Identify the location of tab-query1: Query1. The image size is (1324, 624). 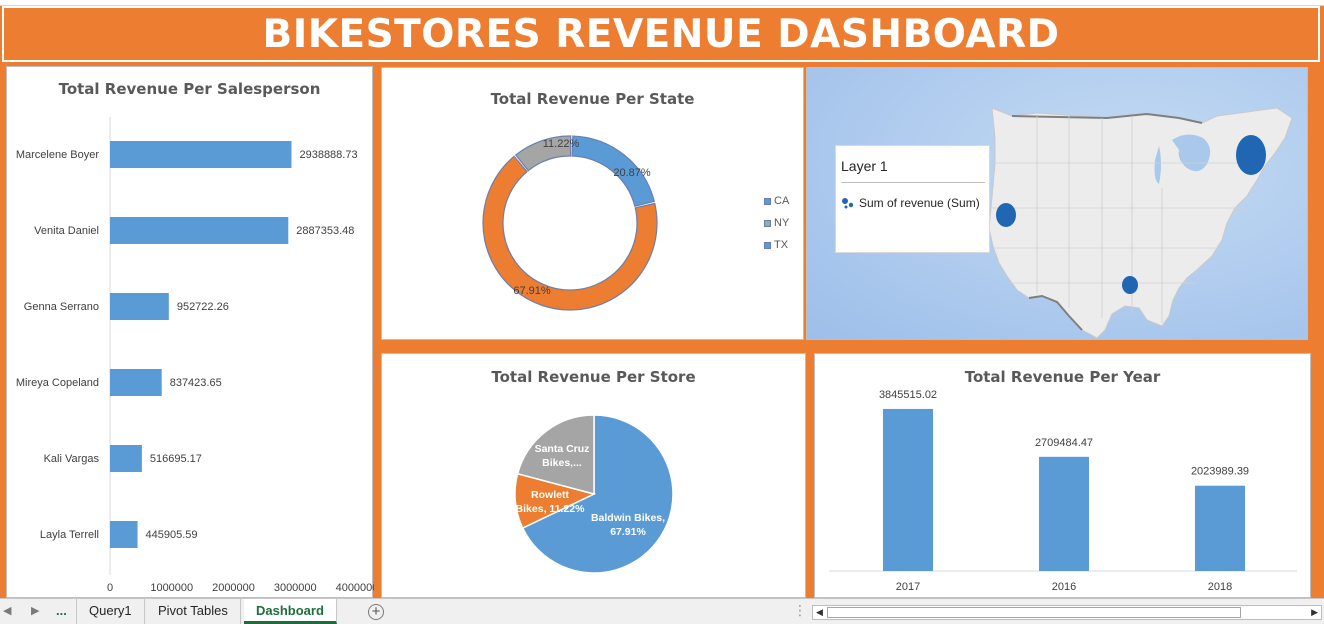
(110, 611).